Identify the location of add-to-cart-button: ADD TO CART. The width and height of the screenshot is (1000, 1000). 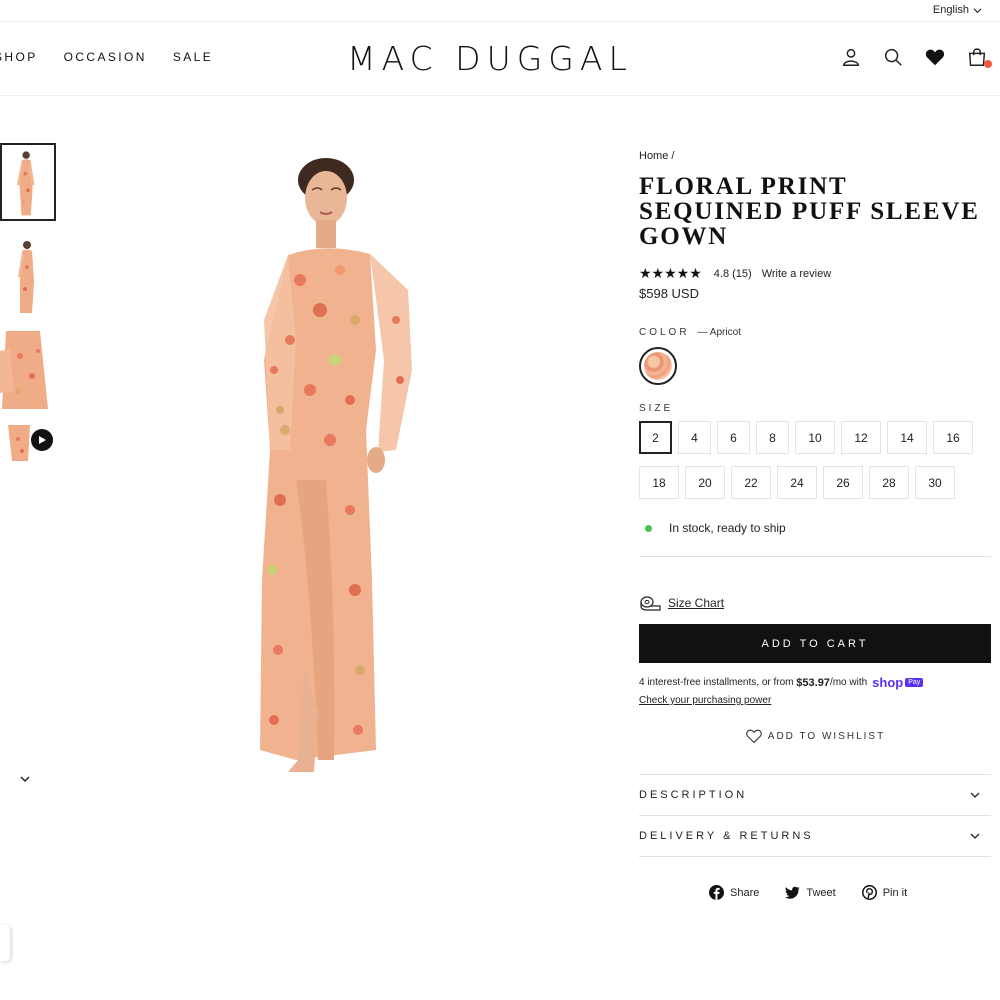
(815, 643).